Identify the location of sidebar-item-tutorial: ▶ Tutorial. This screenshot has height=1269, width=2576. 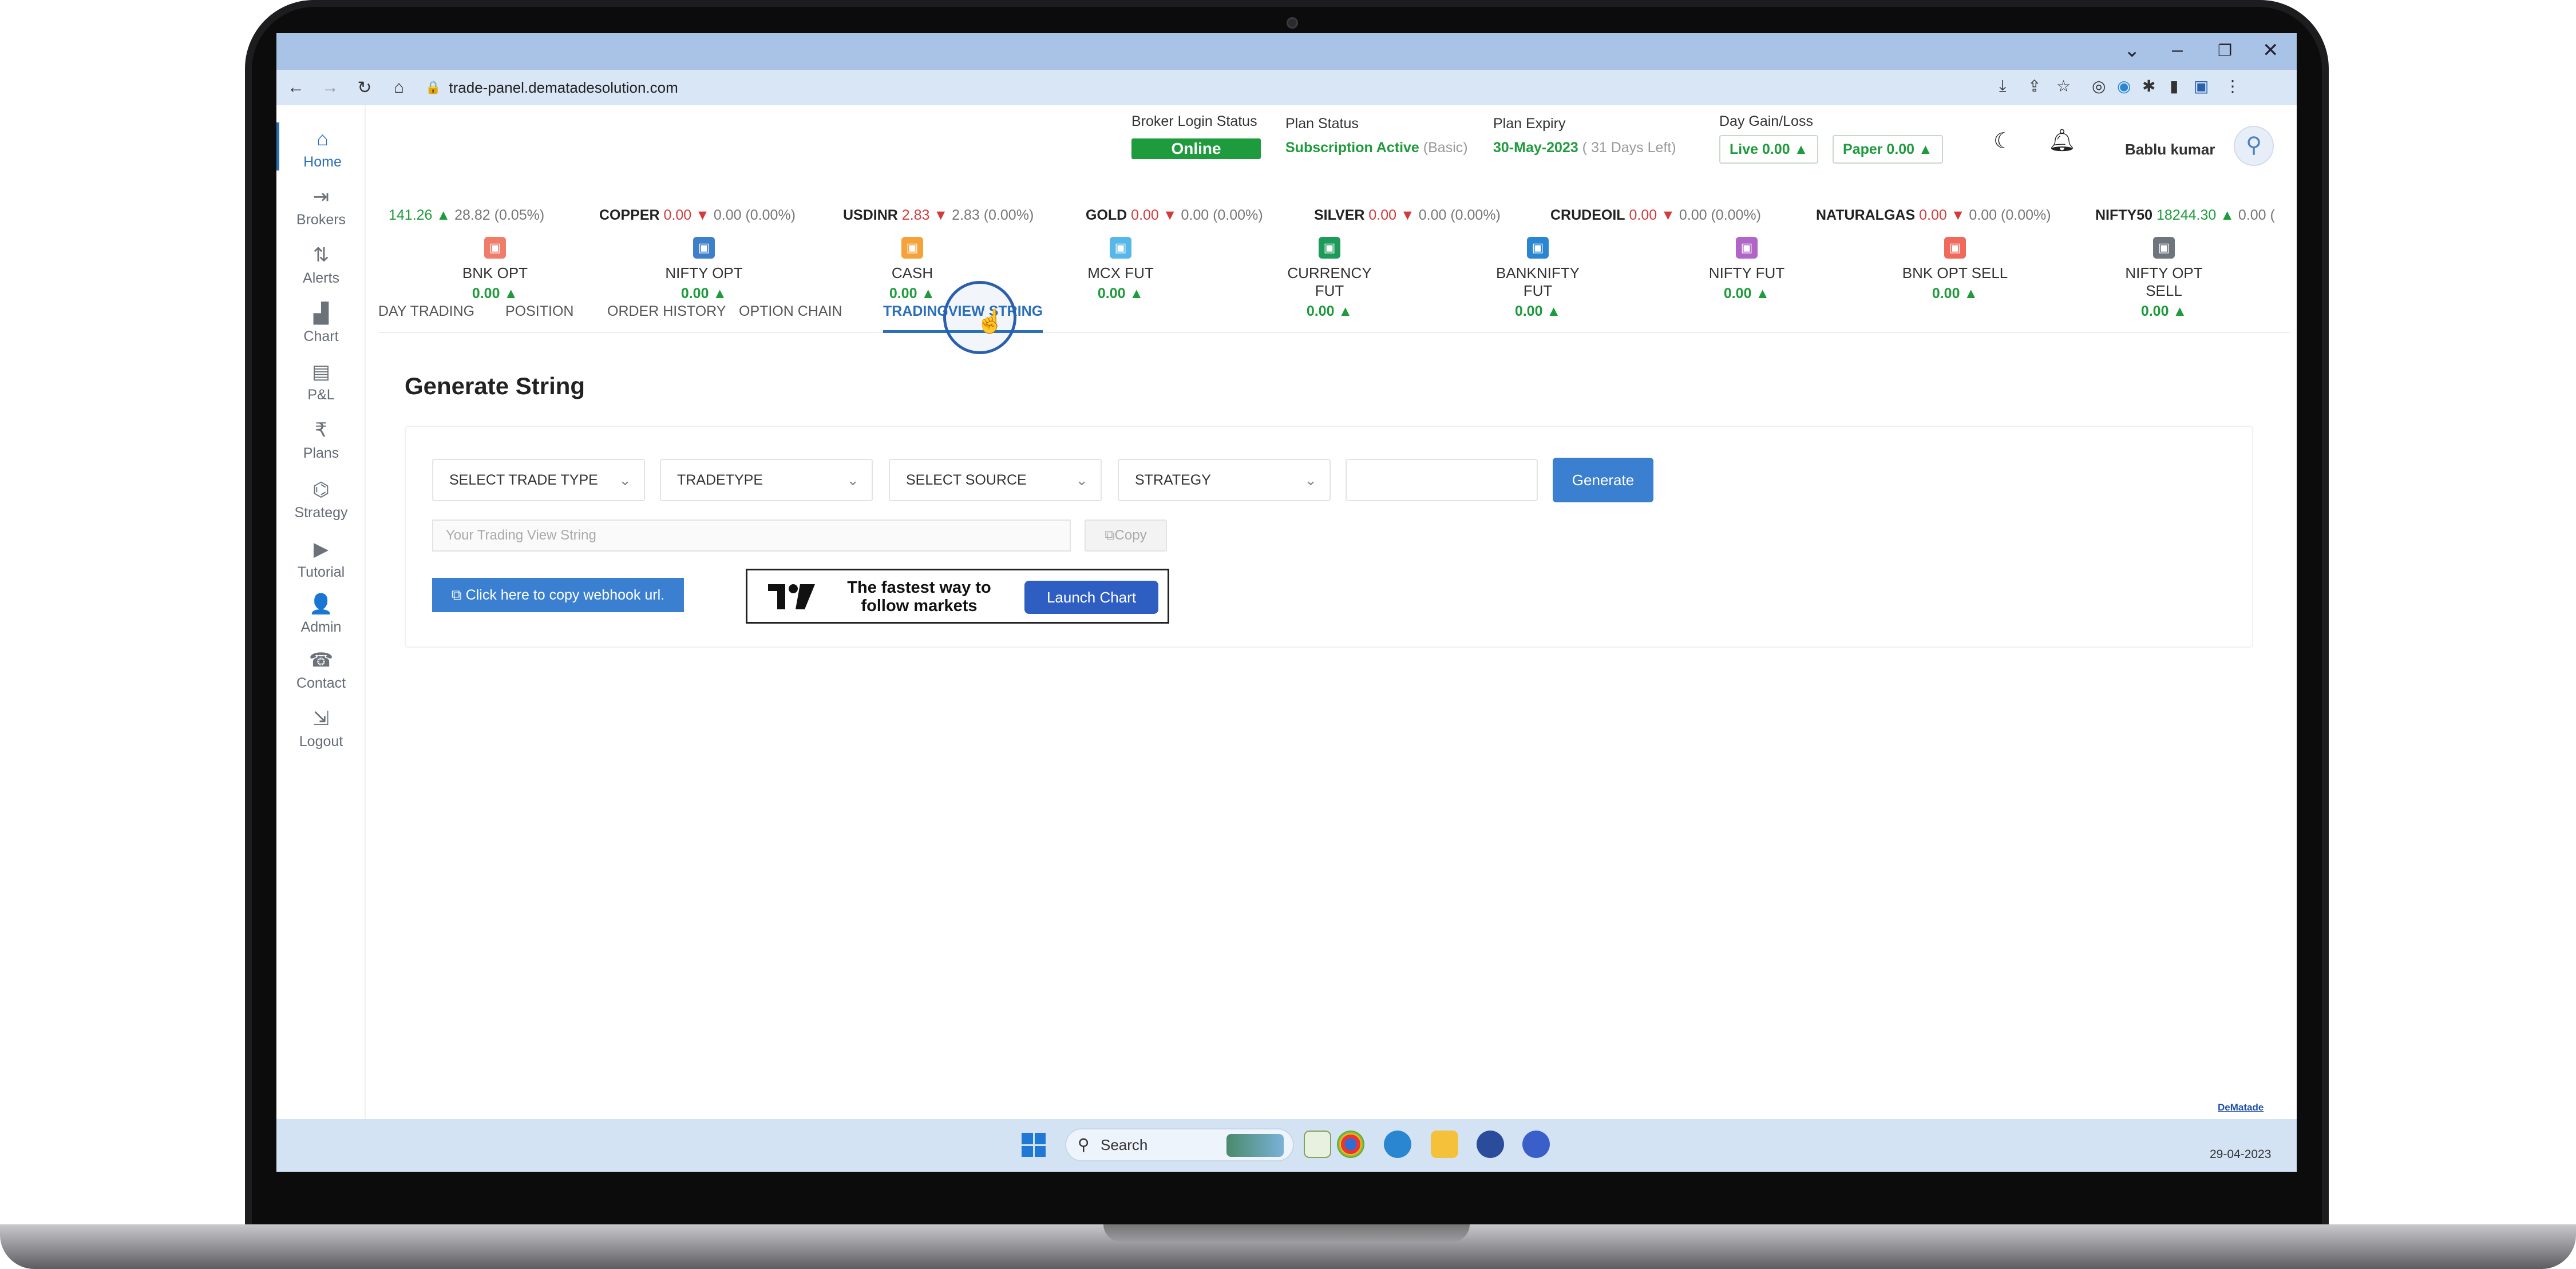
(321, 559).